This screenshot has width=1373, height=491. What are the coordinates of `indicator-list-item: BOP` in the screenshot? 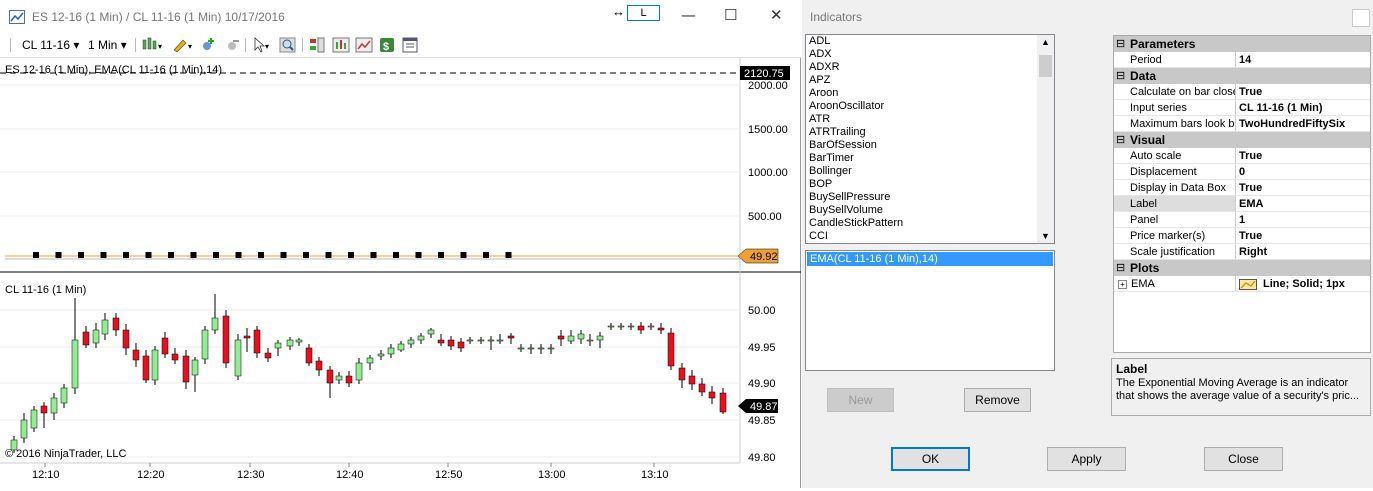 It's located at (930, 184).